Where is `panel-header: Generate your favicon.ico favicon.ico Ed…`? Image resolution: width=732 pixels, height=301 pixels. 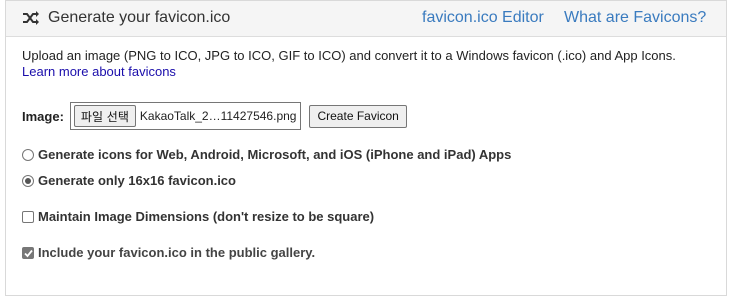 panel-header: Generate your favicon.ico favicon.ico Ed… is located at coordinates (366, 19).